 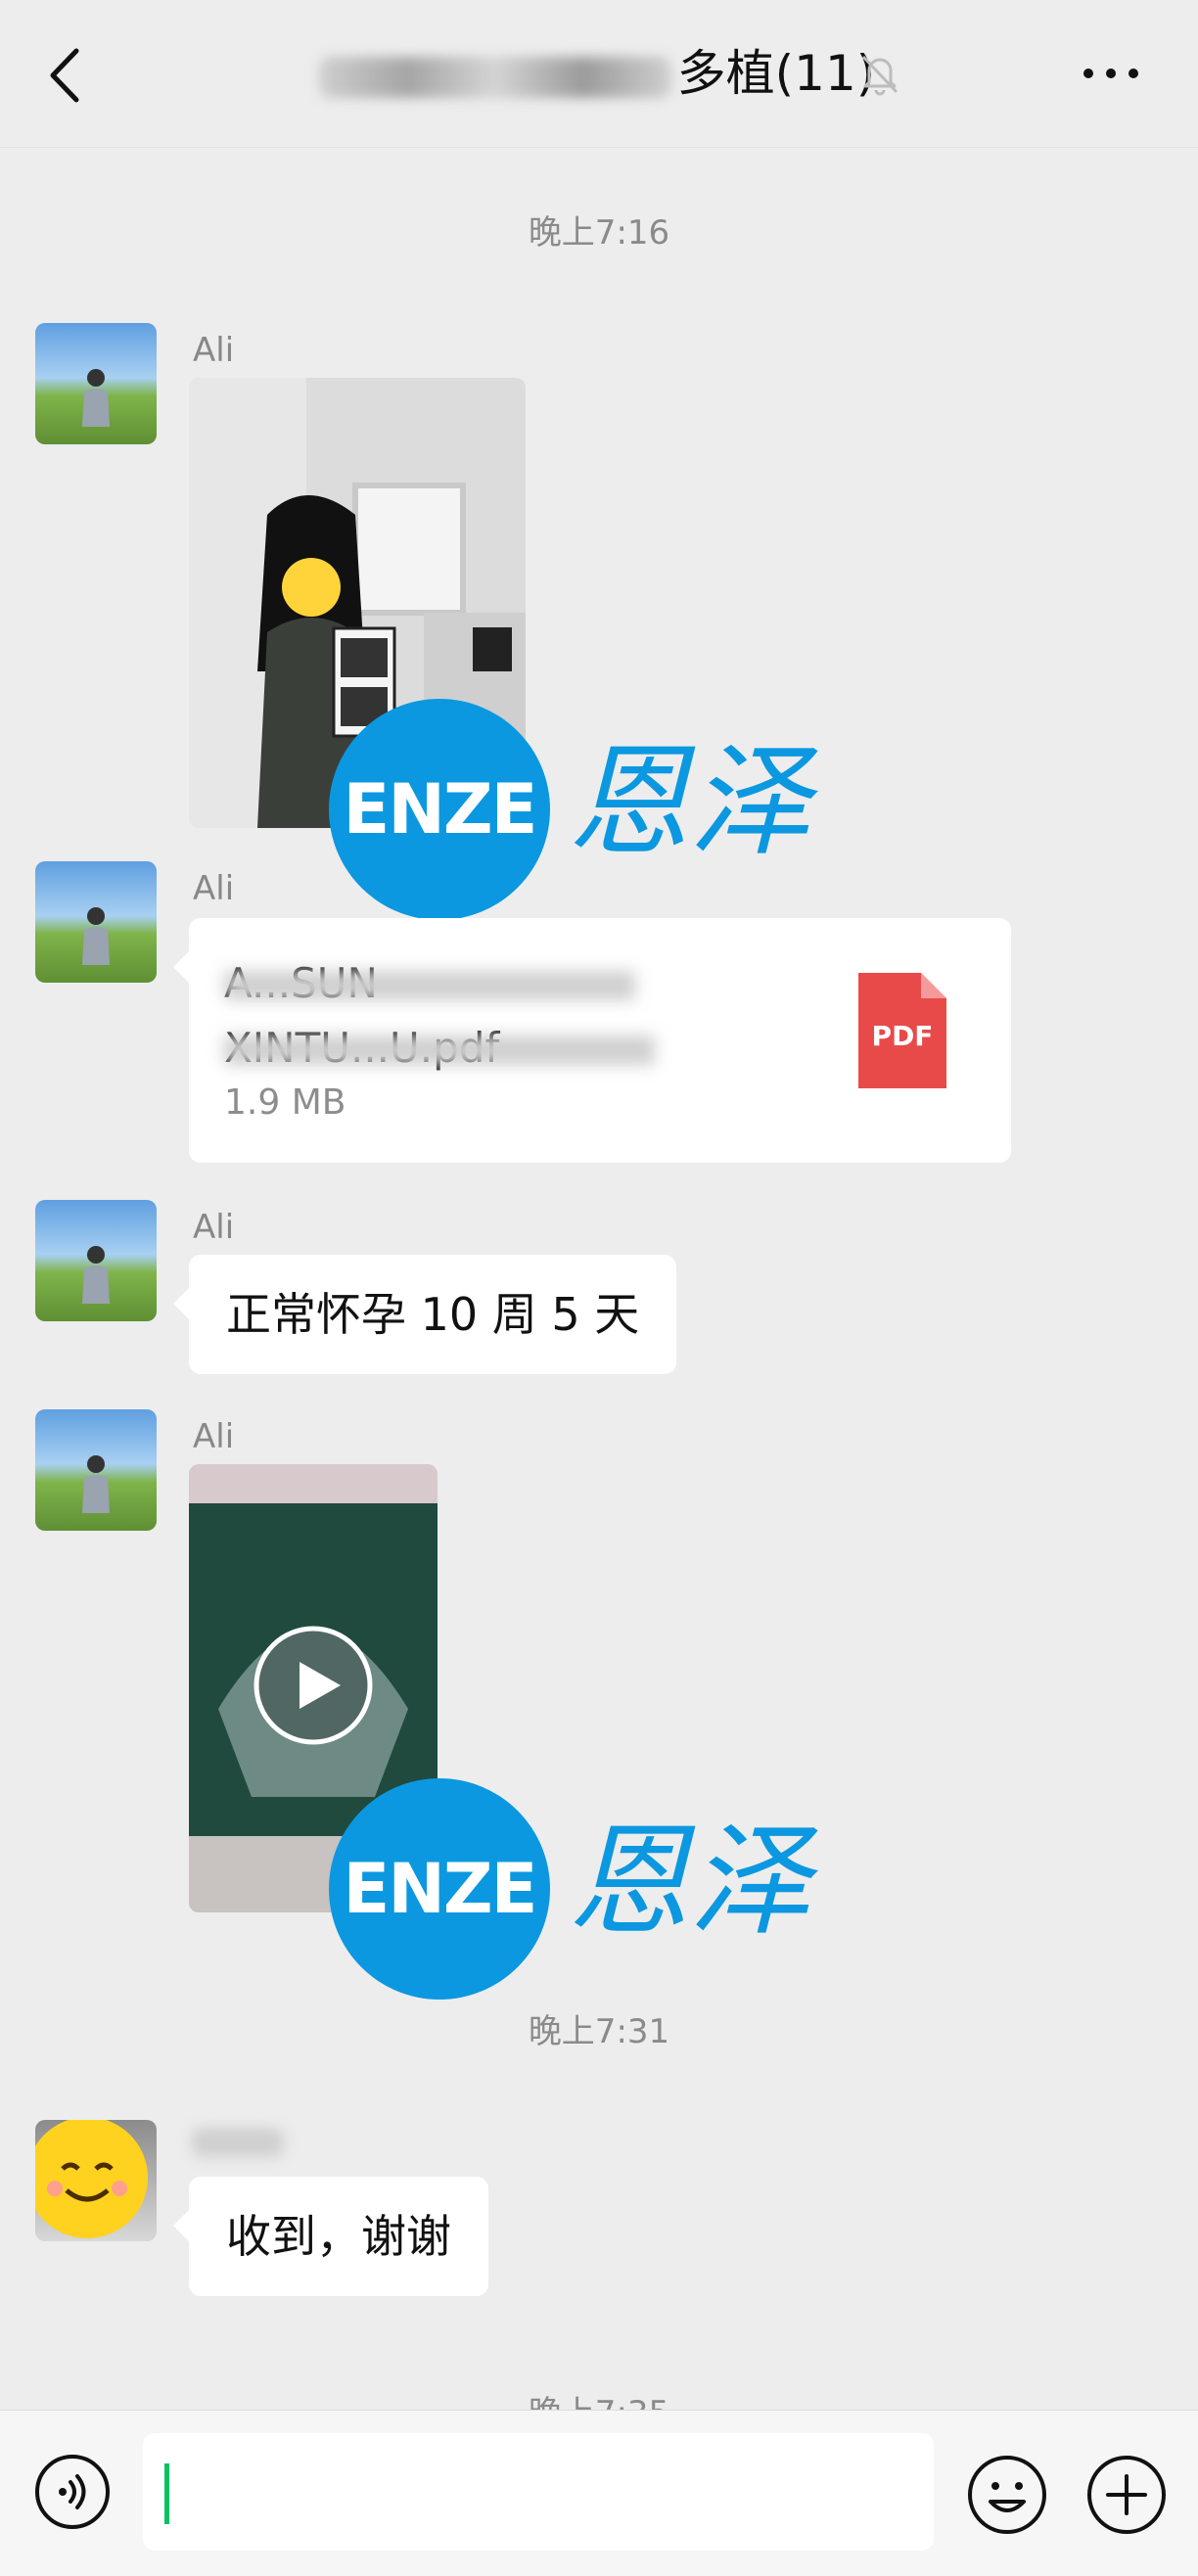 I want to click on file-name: A...SUN XINTU...U.pdf, so click(x=498, y=1016).